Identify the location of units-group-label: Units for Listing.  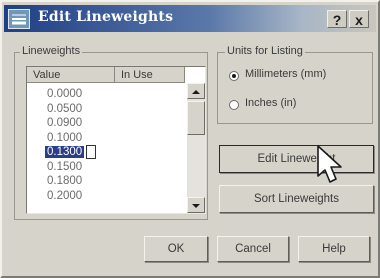
(265, 51).